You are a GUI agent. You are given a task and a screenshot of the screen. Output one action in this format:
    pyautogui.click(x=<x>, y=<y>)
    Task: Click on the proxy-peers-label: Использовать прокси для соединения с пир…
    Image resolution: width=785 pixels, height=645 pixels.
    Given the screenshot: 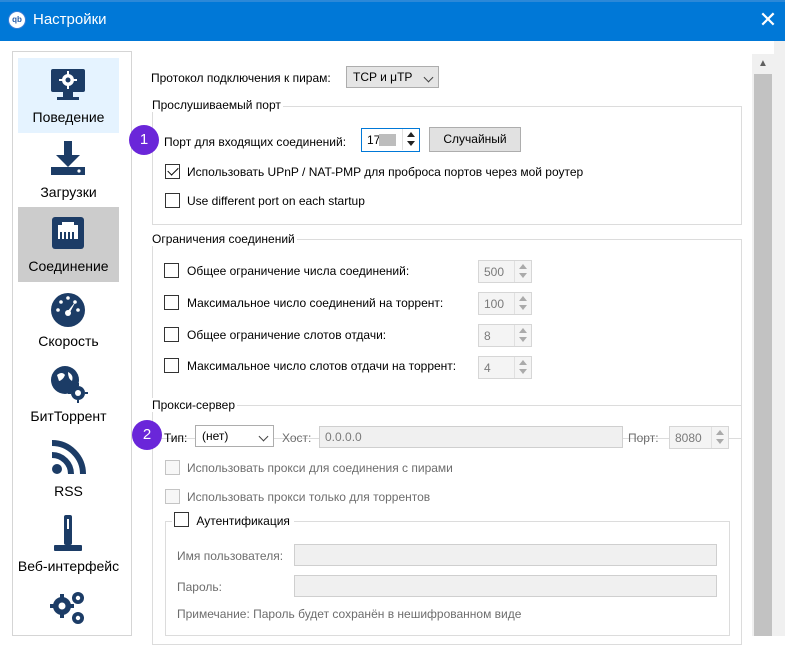 What is the action you would take?
    pyautogui.click(x=320, y=468)
    